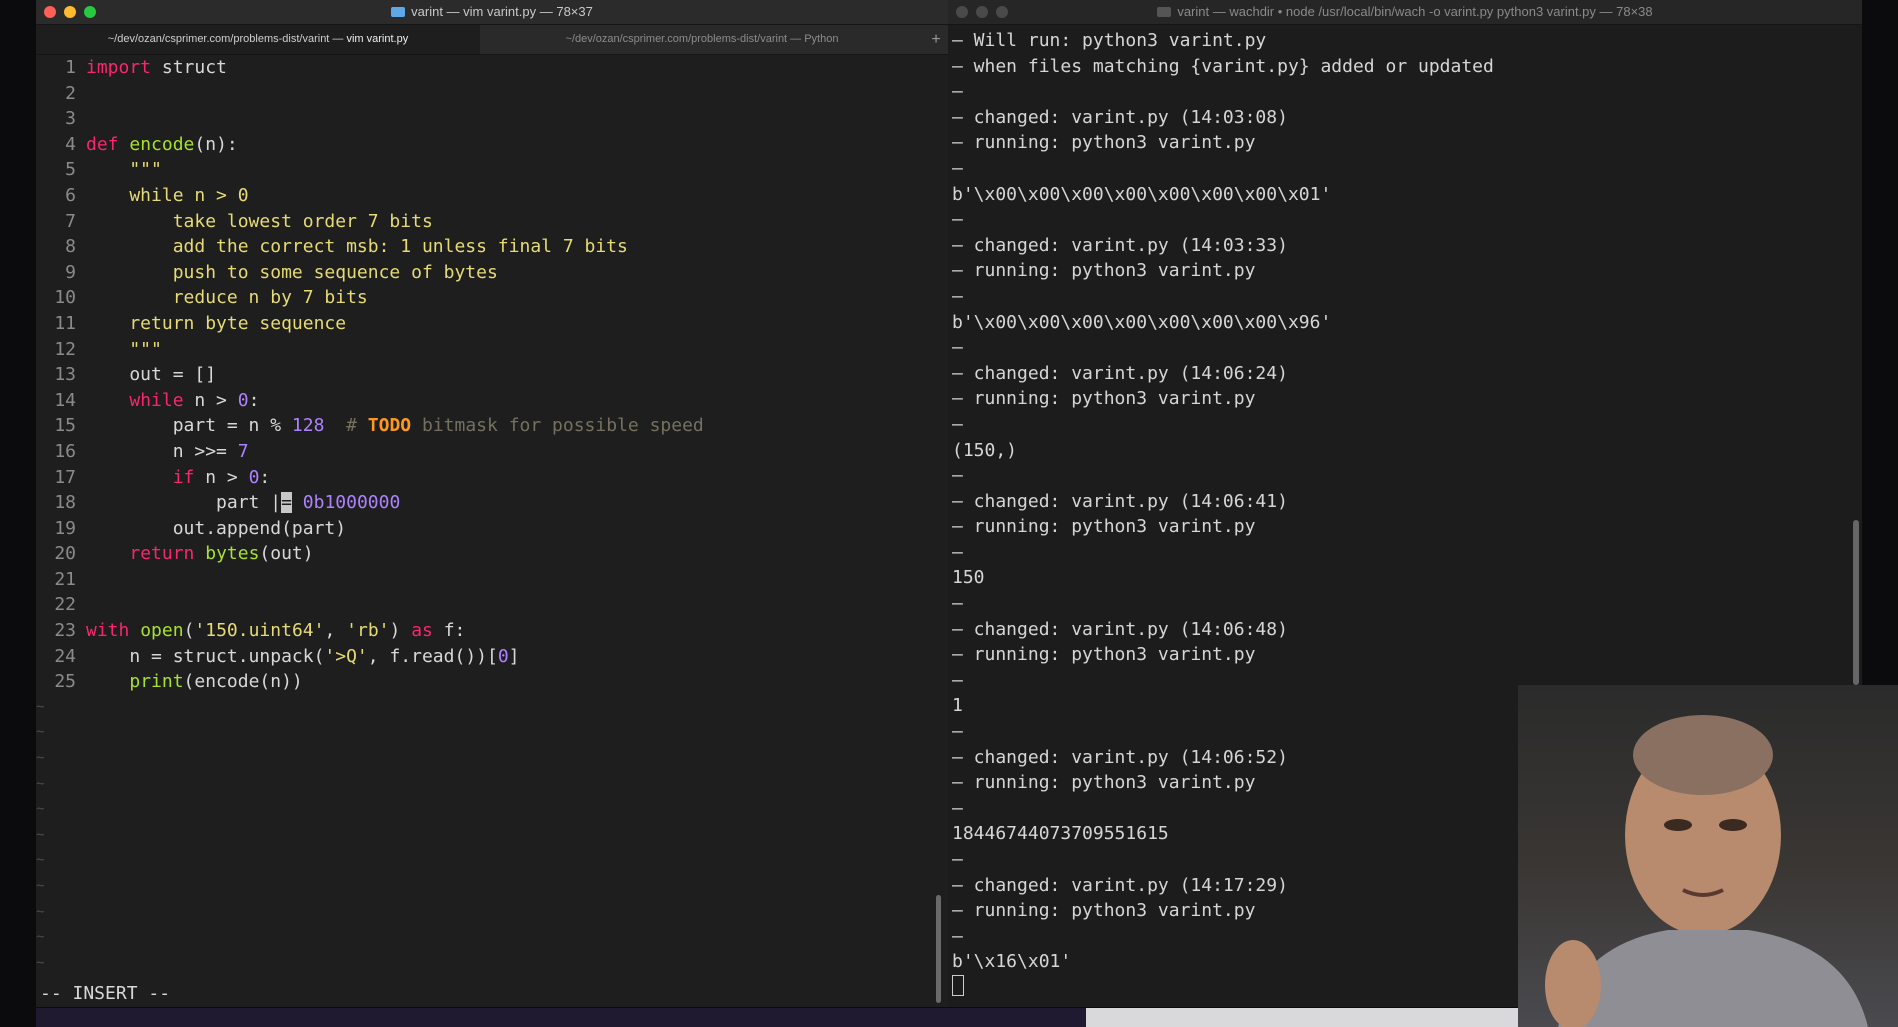  What do you see at coordinates (351, 503) in the screenshot?
I see `code-token: 0b1000000` at bounding box center [351, 503].